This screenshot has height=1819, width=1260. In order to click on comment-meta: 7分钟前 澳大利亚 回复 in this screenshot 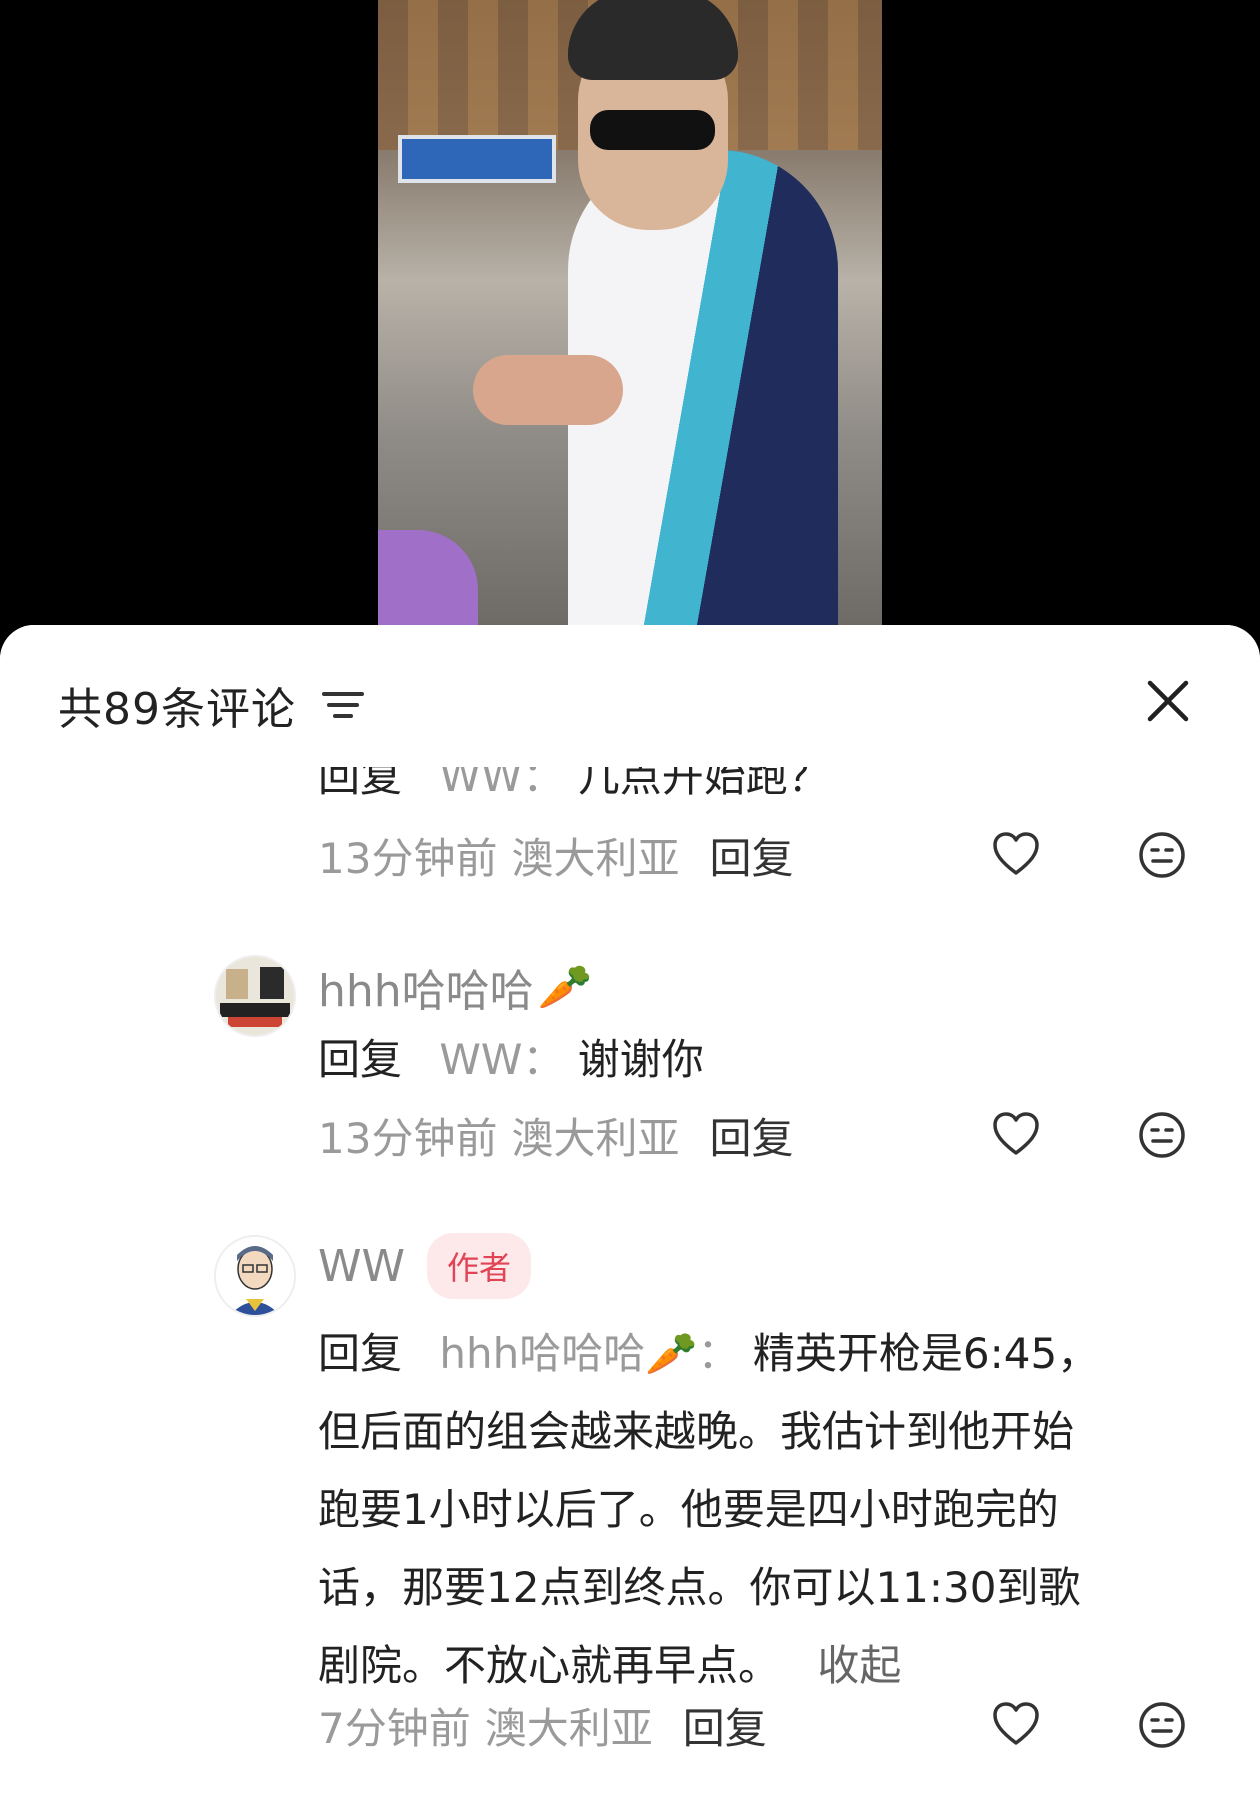, I will do `click(542, 1725)`.